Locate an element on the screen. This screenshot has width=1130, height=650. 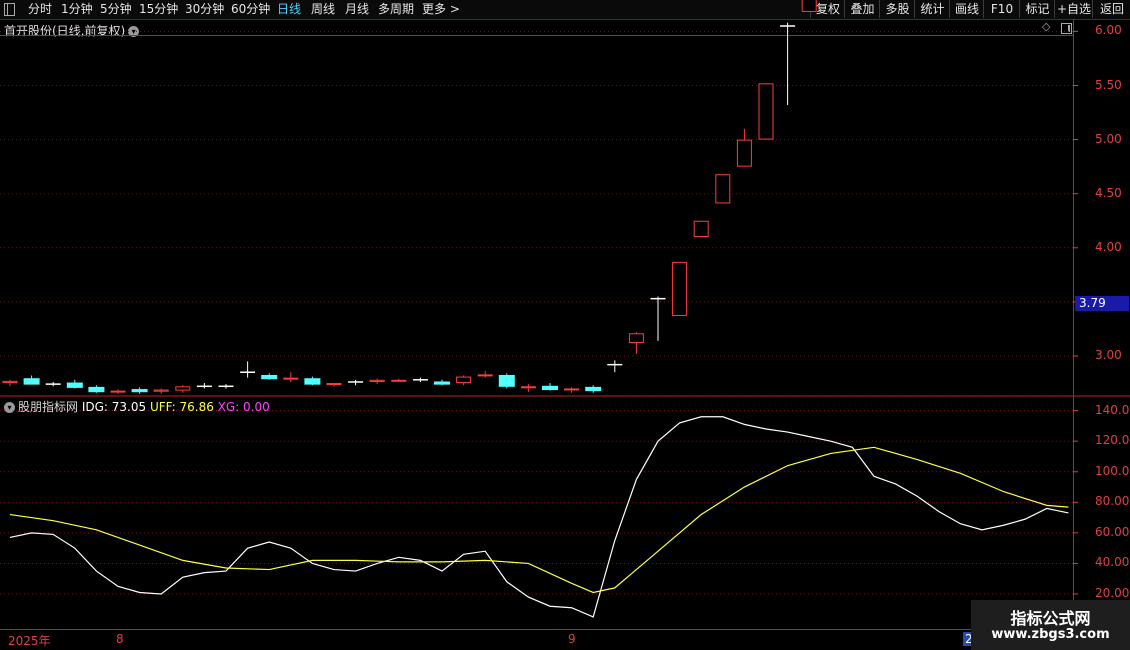
indicator-legend: ▾ 股朋指标网 IDG: 73.05 UFF: 76.86 XG: 0.00 is located at coordinates (137, 406).